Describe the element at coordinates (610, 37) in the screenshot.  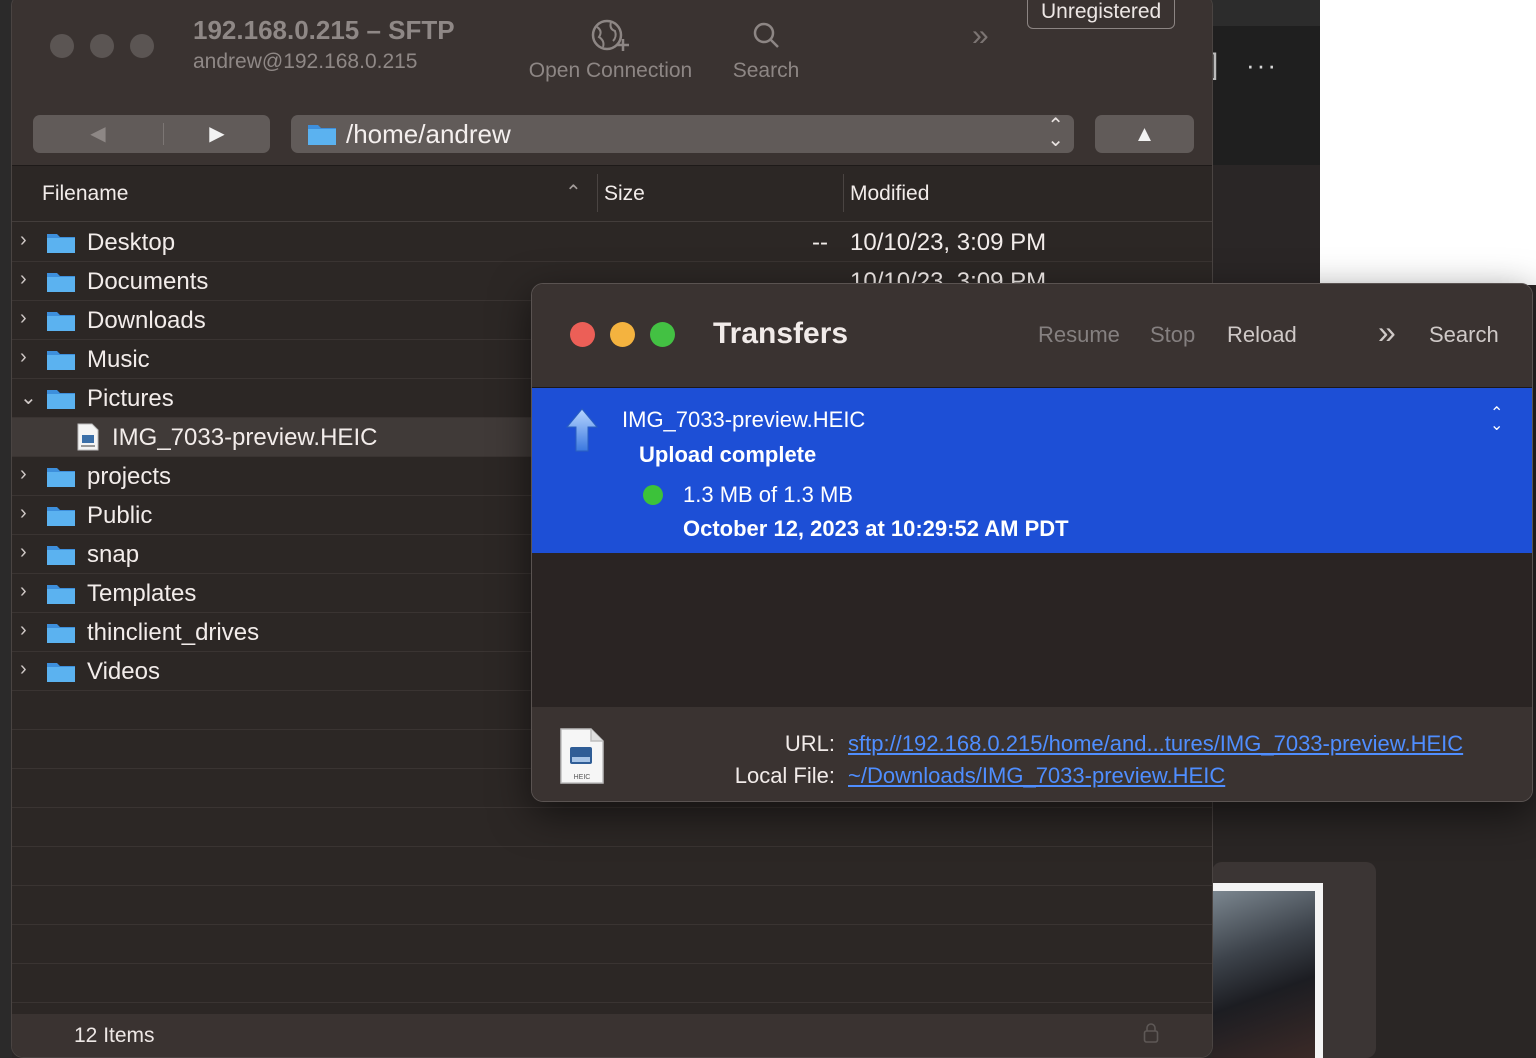
I see `globe-plus-icon` at that location.